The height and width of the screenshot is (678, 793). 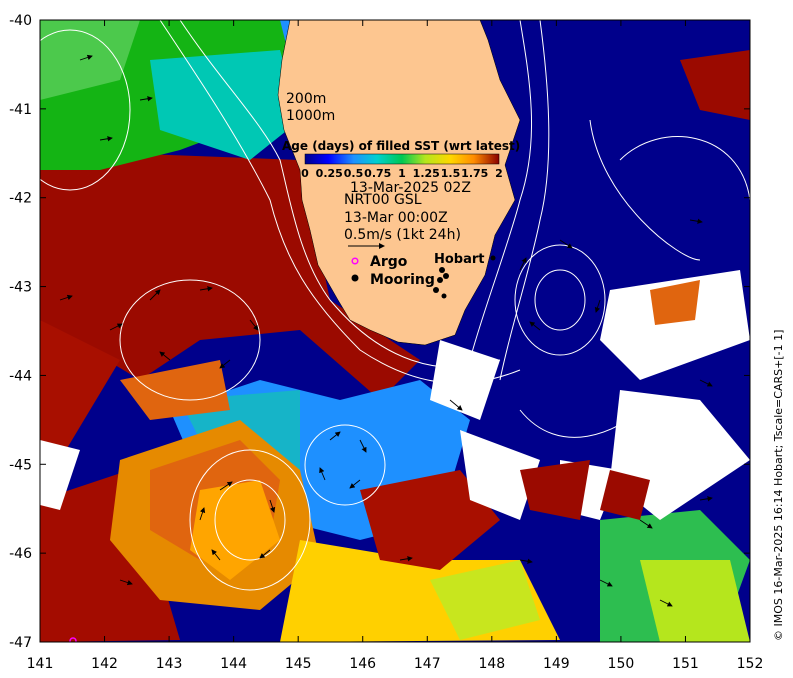 What do you see at coordinates (362, 664) in the screenshot?
I see `x-tick-label: 146` at bounding box center [362, 664].